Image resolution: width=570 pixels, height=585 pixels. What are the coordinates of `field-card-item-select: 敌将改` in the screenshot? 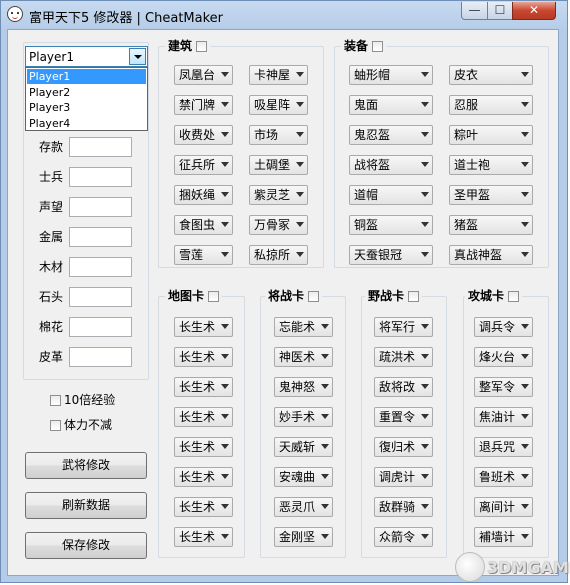 It's located at (403, 387).